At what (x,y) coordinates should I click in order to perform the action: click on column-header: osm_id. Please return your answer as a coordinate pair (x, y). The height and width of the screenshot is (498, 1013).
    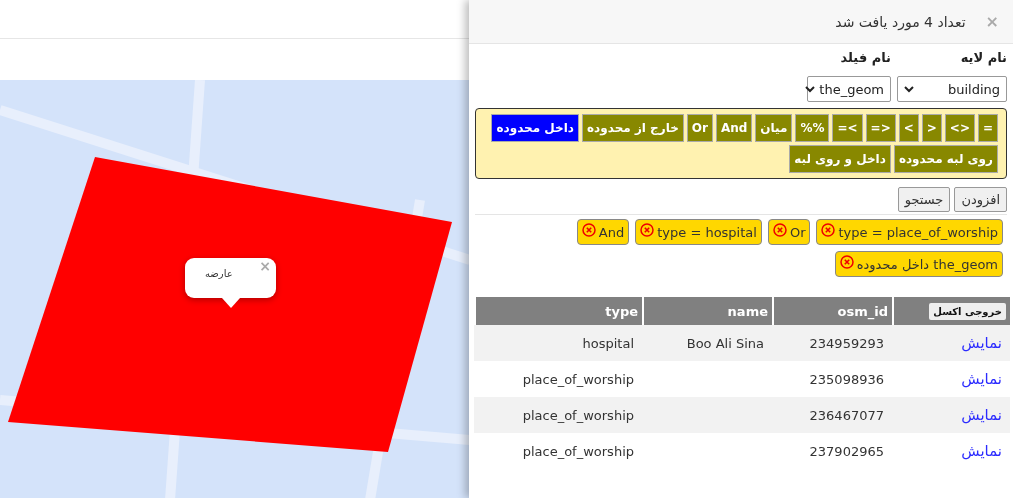
    Looking at the image, I should click on (832, 311).